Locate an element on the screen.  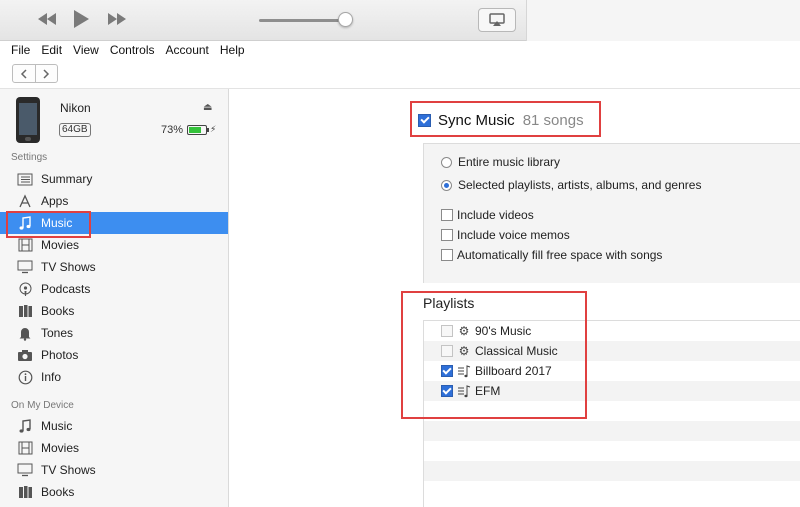
settings-section-label: Settings is located at coordinates (29, 157).